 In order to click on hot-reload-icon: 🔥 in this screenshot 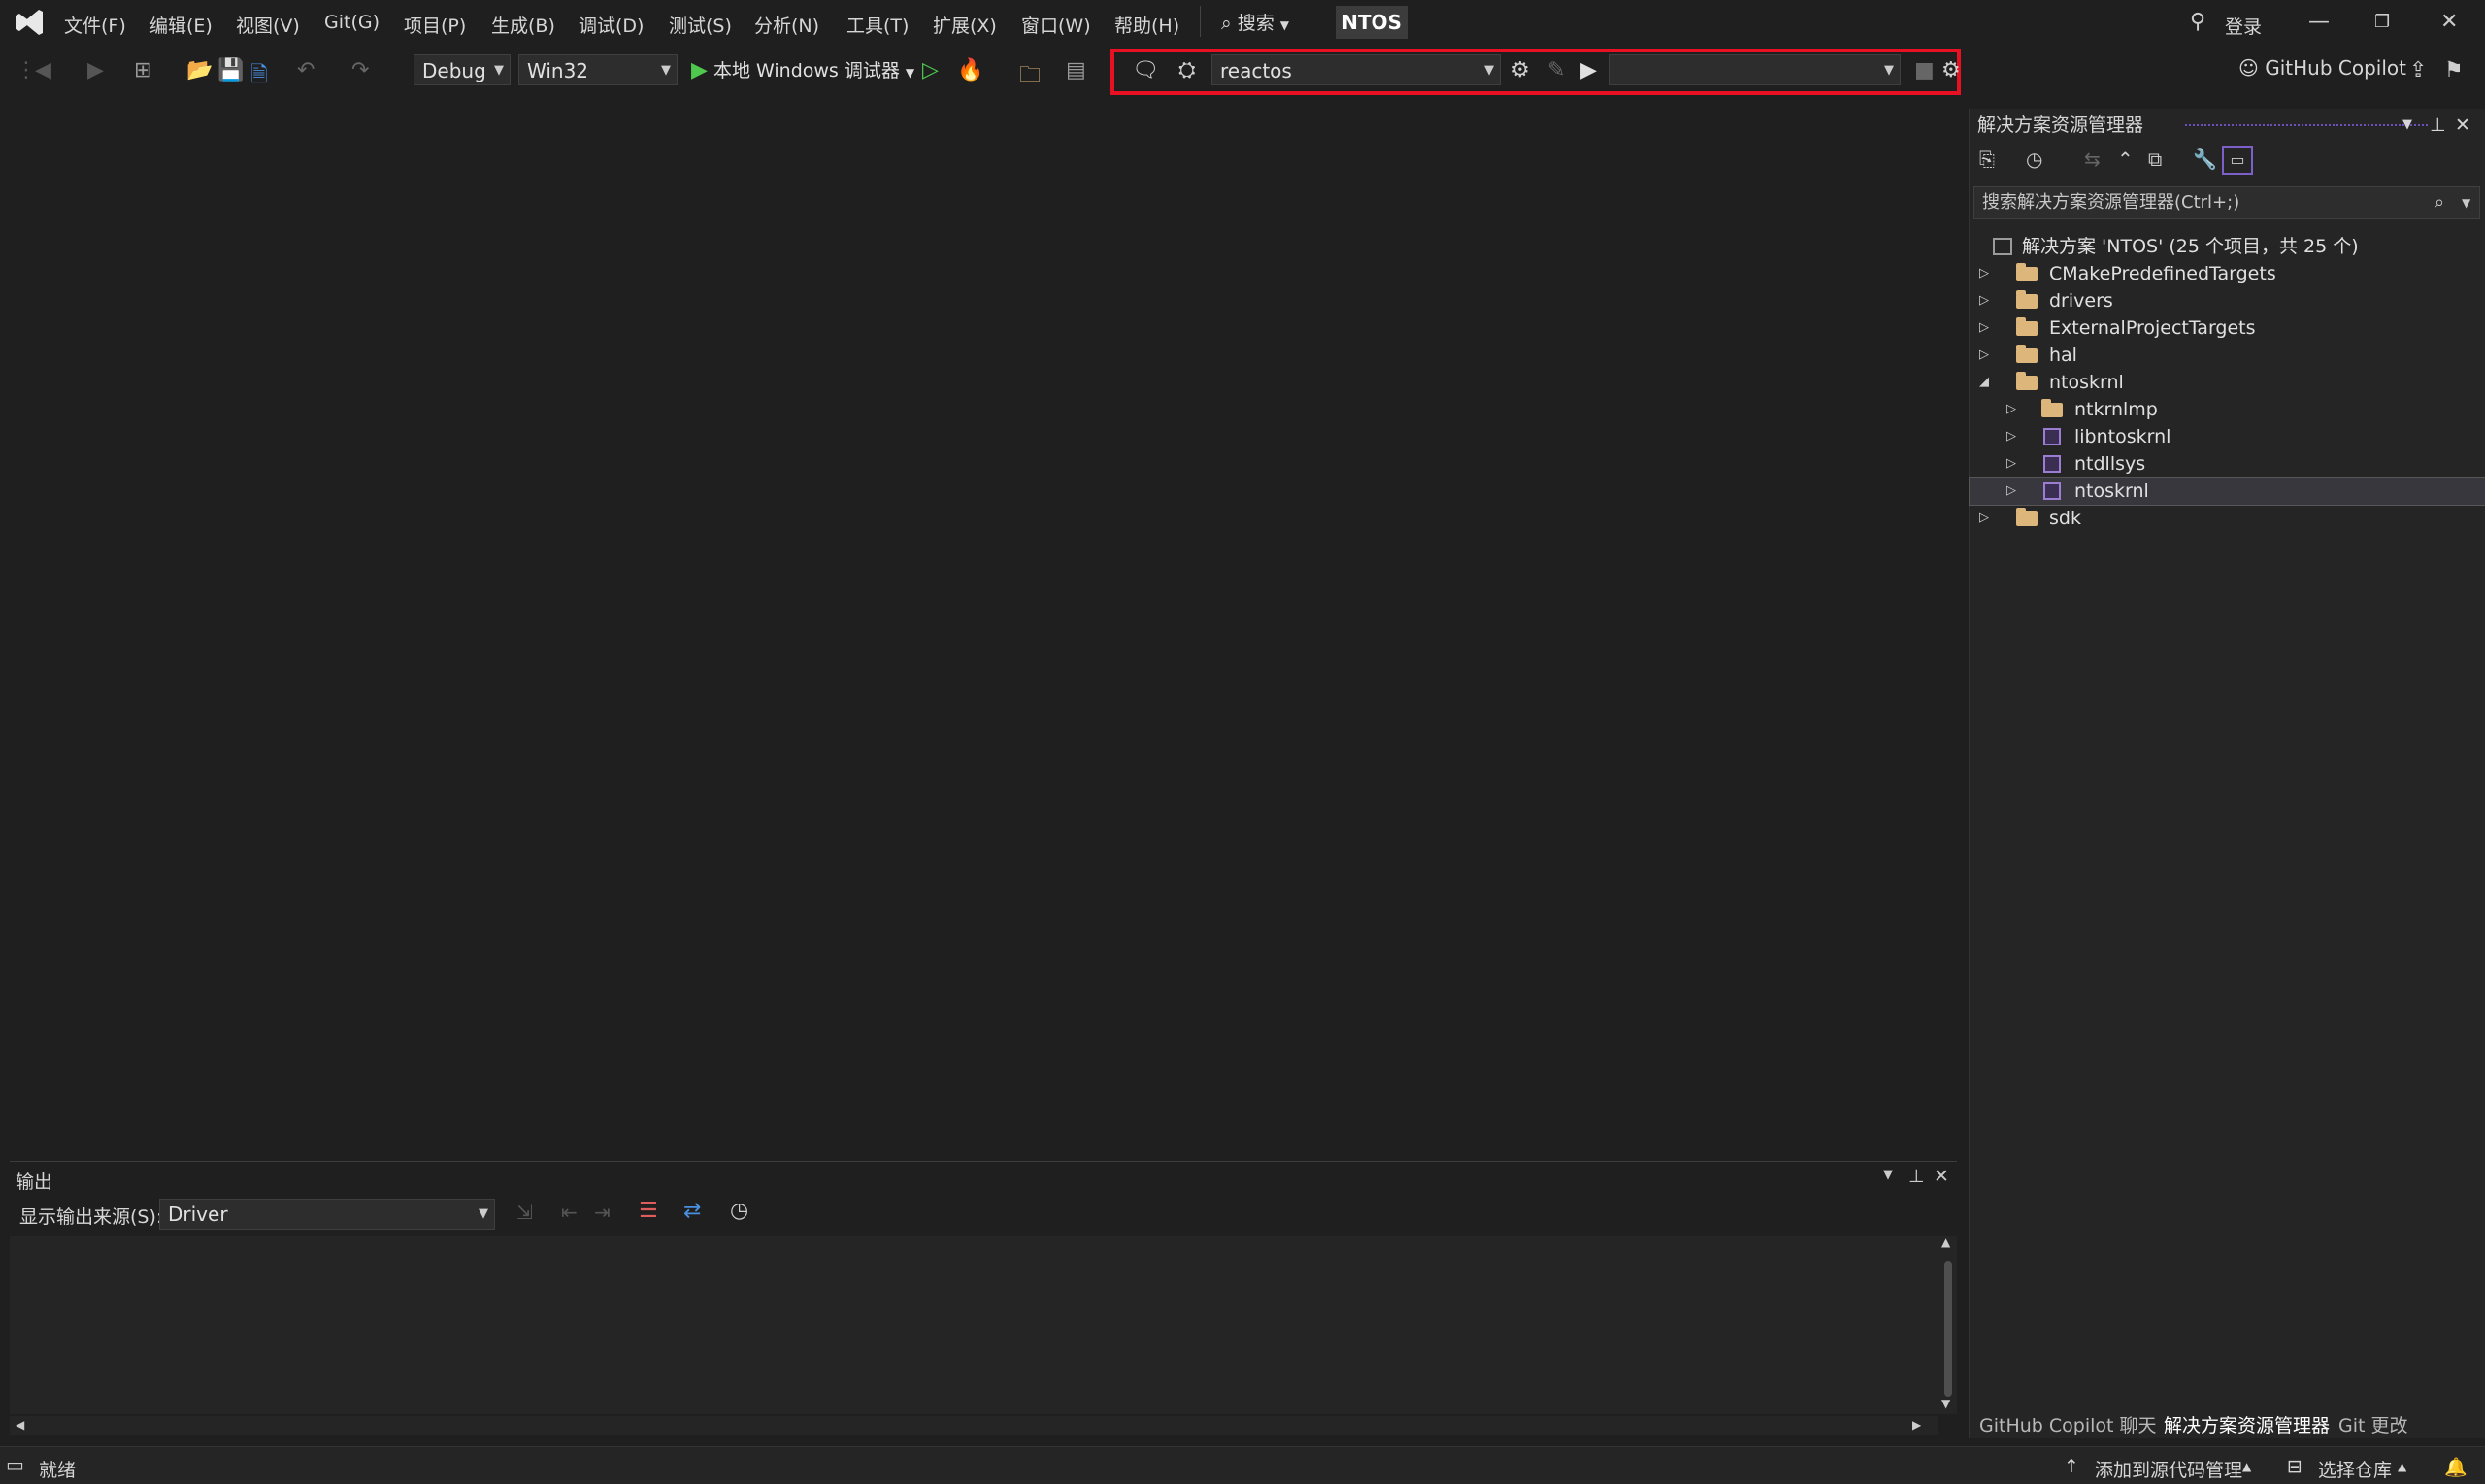, I will do `click(970, 70)`.